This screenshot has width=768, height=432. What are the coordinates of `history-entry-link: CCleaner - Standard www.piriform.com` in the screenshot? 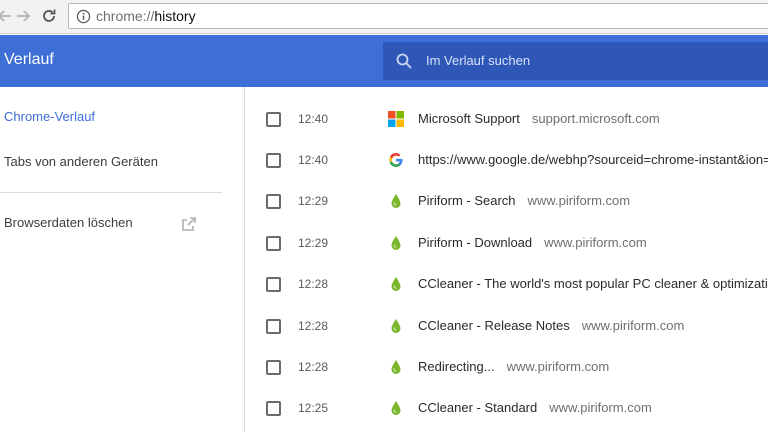 It's located at (535, 407).